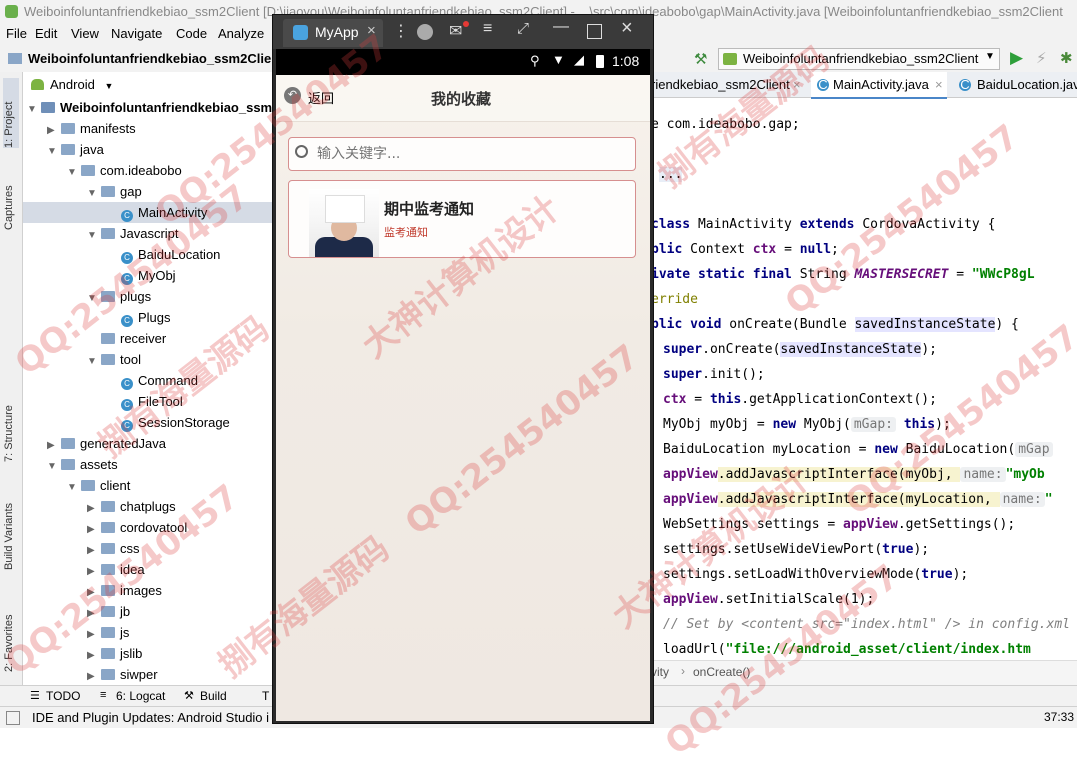 This screenshot has height=763, width=1077. Describe the element at coordinates (108, 611) in the screenshot. I see `tree-item: ▶ jb` at that location.